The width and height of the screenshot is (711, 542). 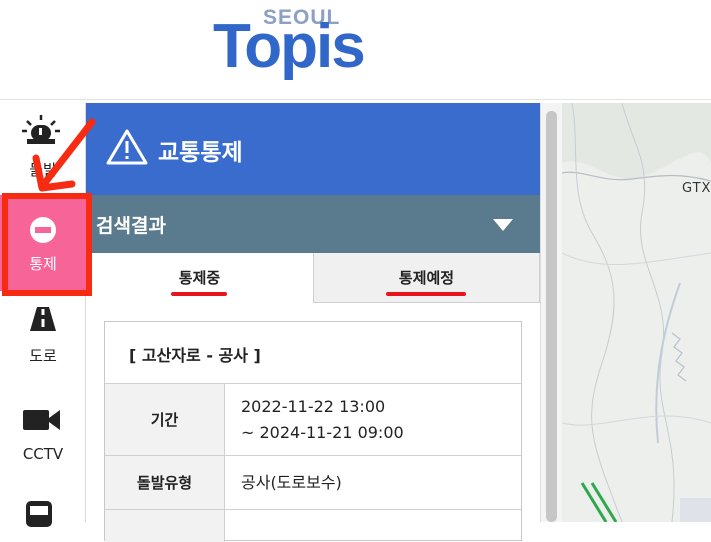 I want to click on tab-in-control-label: 통제중, so click(x=199, y=278).